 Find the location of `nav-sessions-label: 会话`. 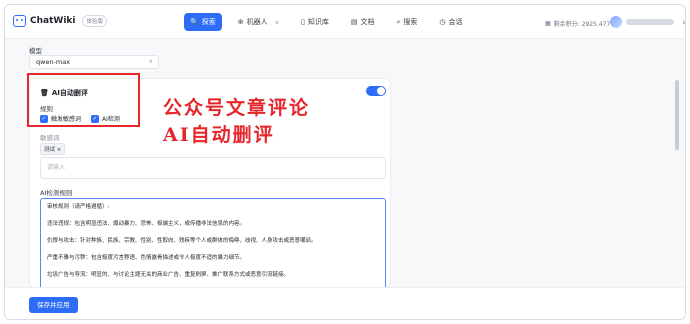

nav-sessions-label: 会话 is located at coordinates (455, 22).